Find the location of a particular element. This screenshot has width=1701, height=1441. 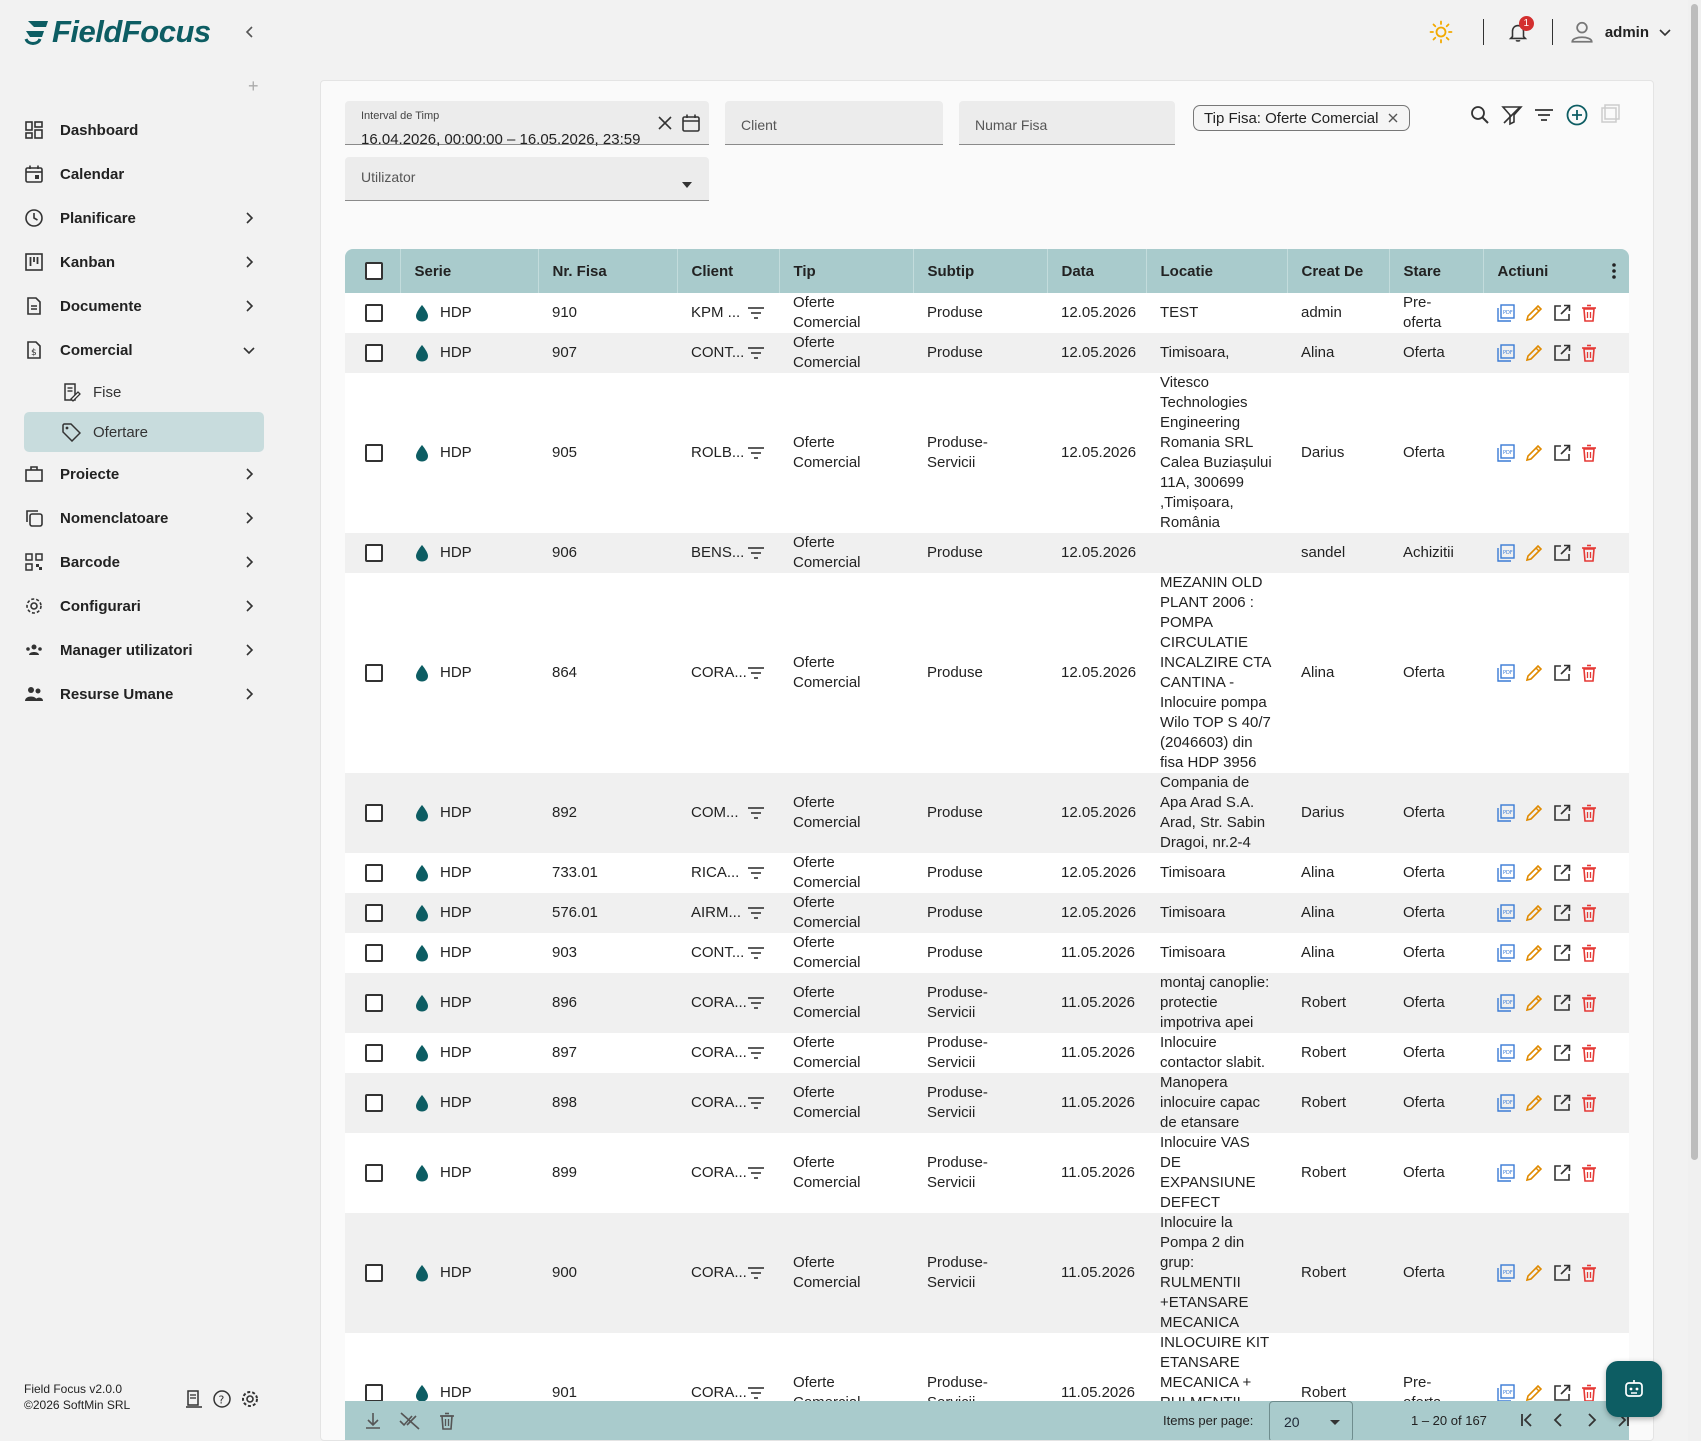

sort-filter-icon is located at coordinates (1544, 115).